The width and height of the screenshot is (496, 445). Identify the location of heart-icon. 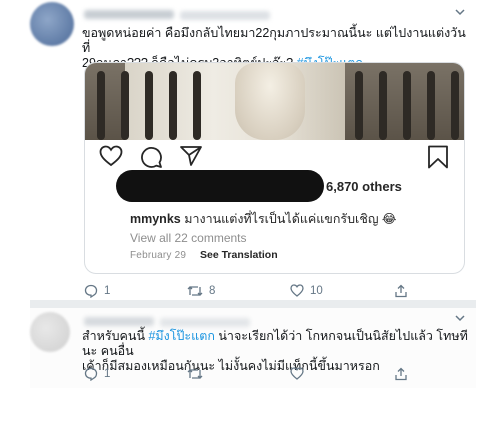
(111, 158).